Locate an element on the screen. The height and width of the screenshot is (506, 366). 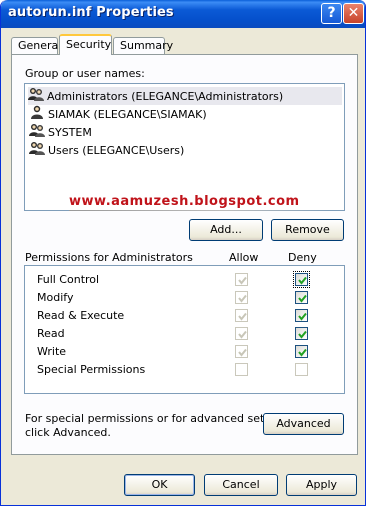
tab-label: Security is located at coordinates (89, 44).